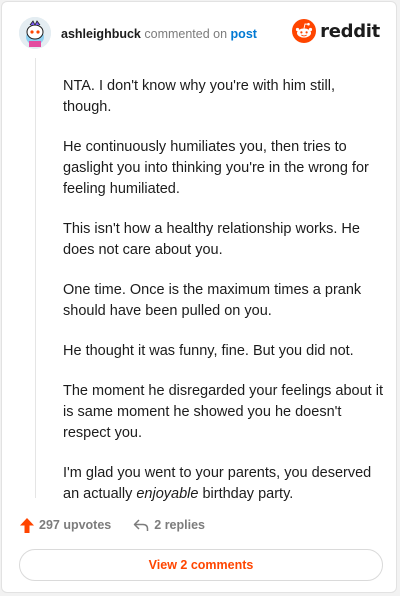  I want to click on post-link: post, so click(244, 34).